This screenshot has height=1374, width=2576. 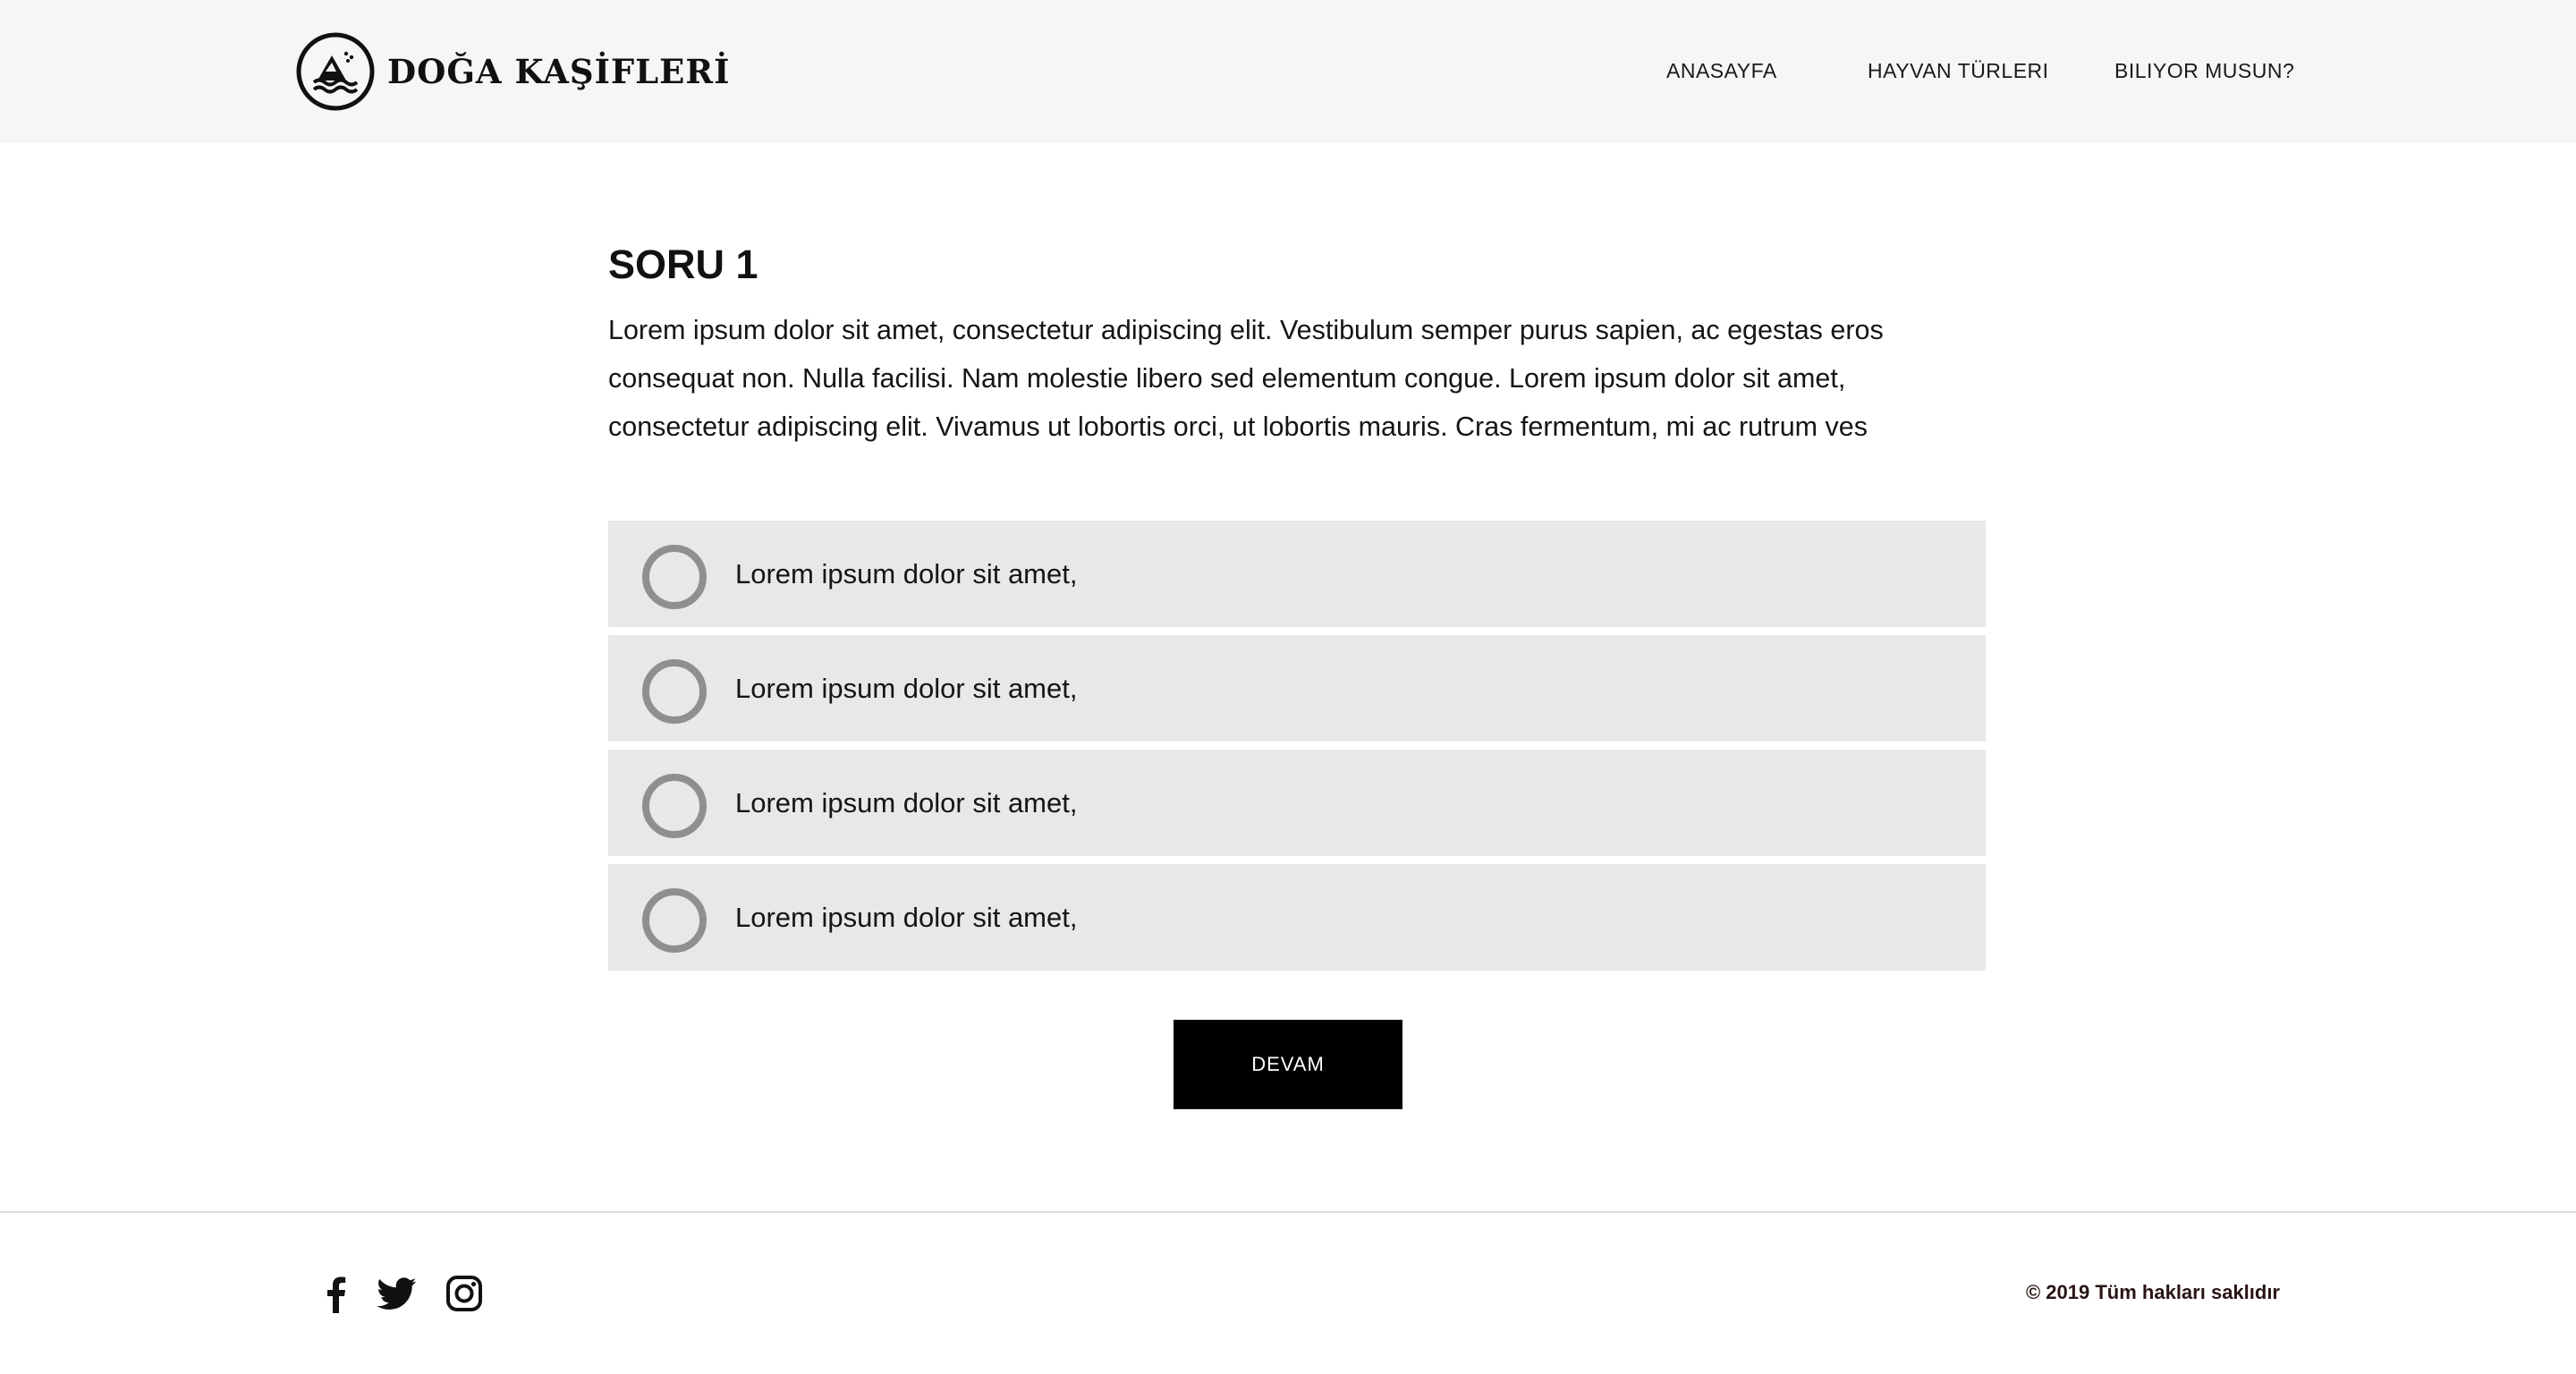 I want to click on copyright-text: © 2019 Tüm hakları saklıdır, so click(x=2152, y=1292).